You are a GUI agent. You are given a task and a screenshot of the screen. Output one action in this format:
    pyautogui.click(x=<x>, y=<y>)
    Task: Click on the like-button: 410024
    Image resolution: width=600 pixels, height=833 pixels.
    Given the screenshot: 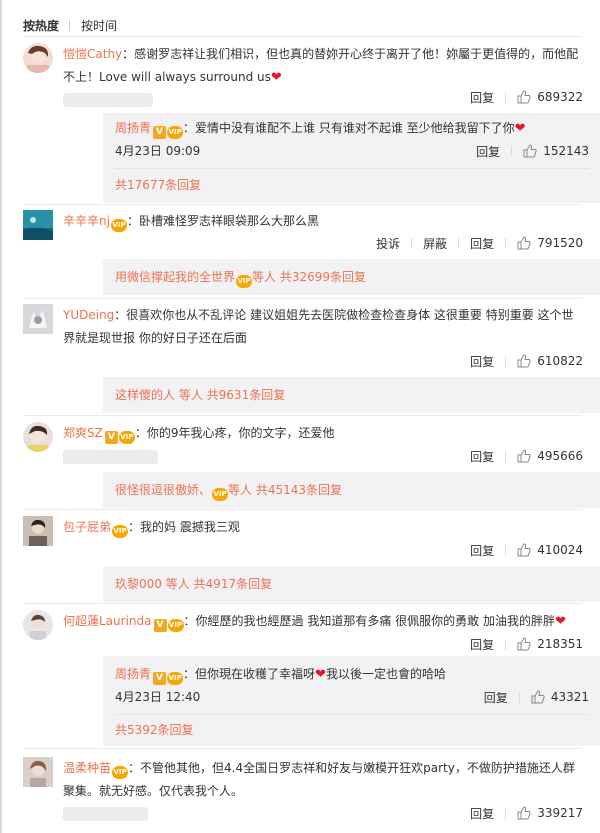 What is the action you would take?
    pyautogui.click(x=550, y=550)
    